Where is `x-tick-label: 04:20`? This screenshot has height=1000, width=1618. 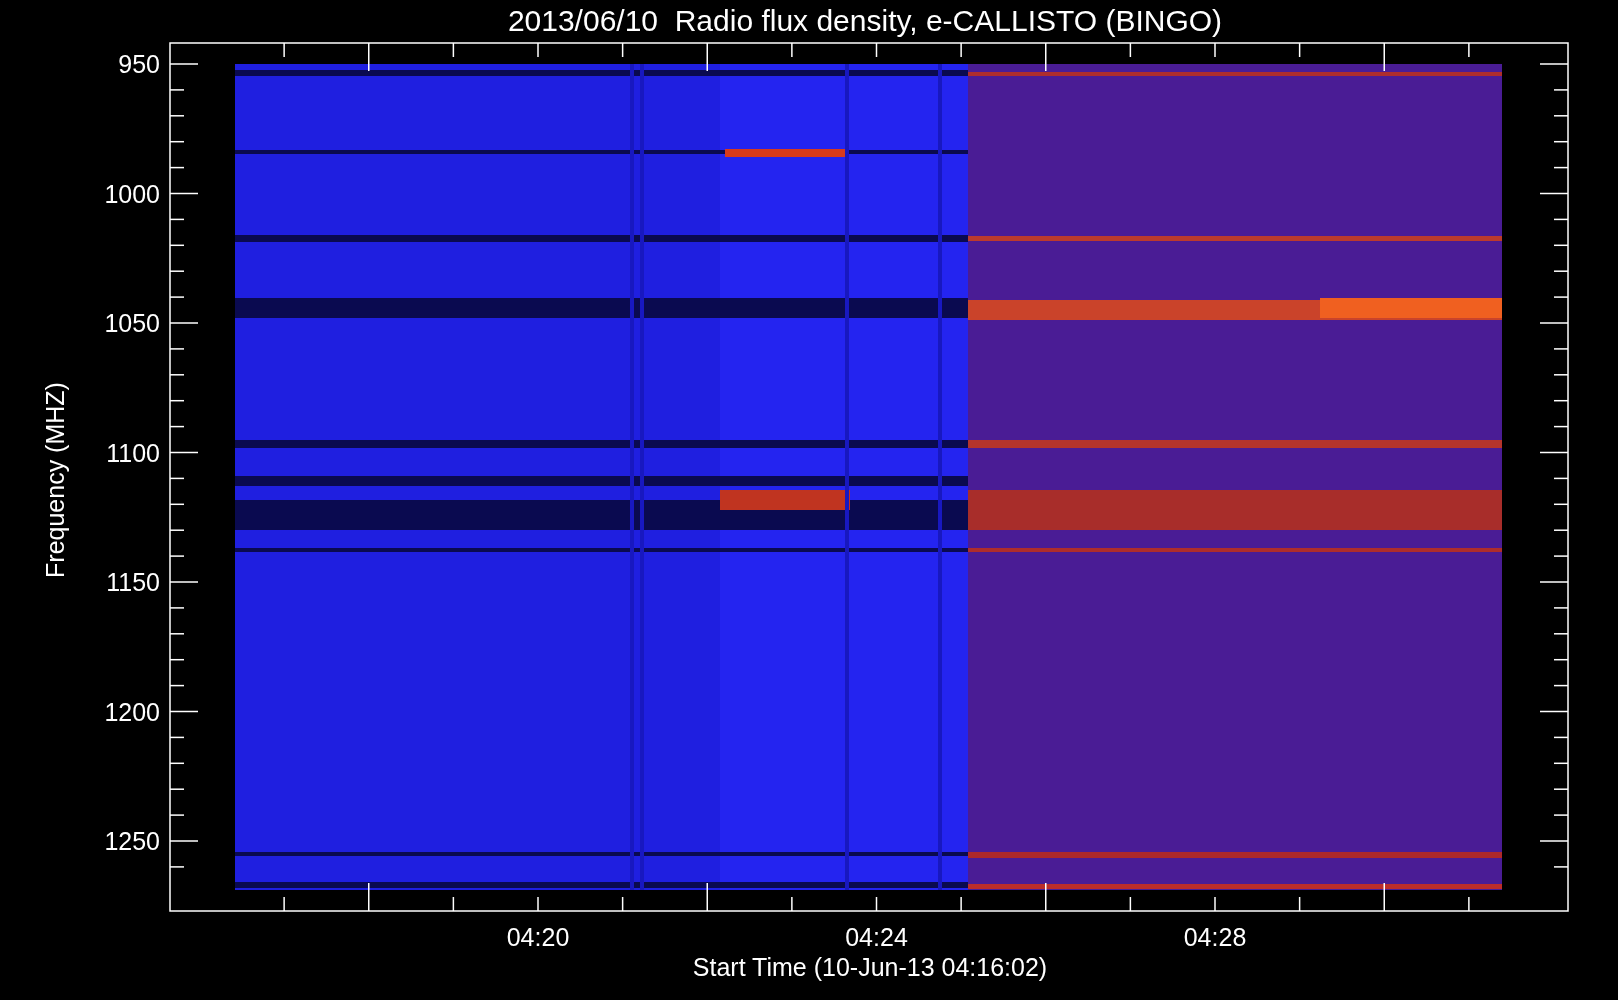
x-tick-label: 04:20 is located at coordinates (538, 937).